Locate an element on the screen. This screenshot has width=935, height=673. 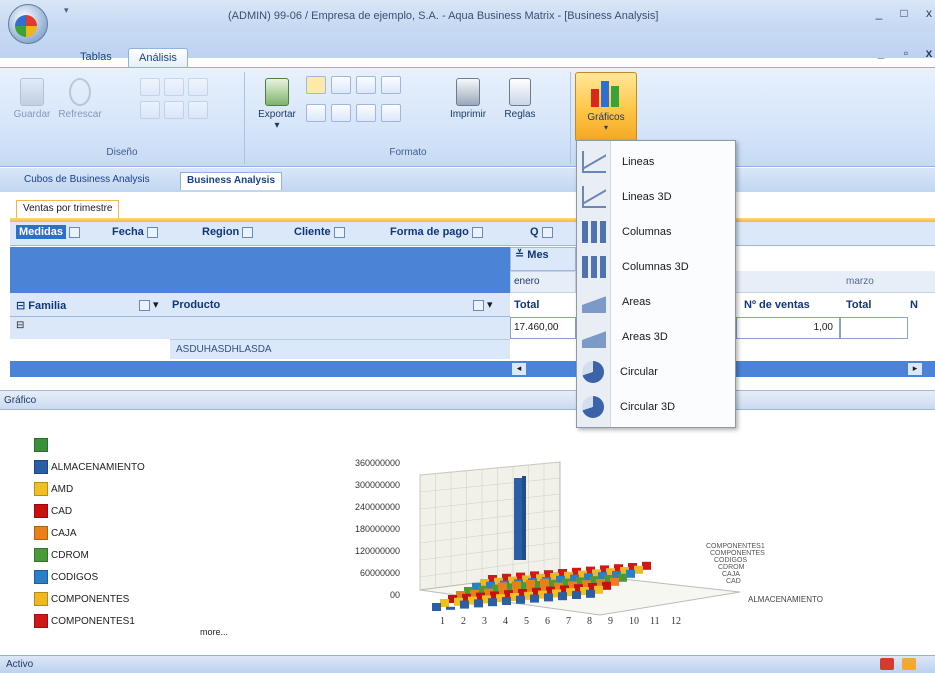
field-region: Region is located at coordinates (228, 232).